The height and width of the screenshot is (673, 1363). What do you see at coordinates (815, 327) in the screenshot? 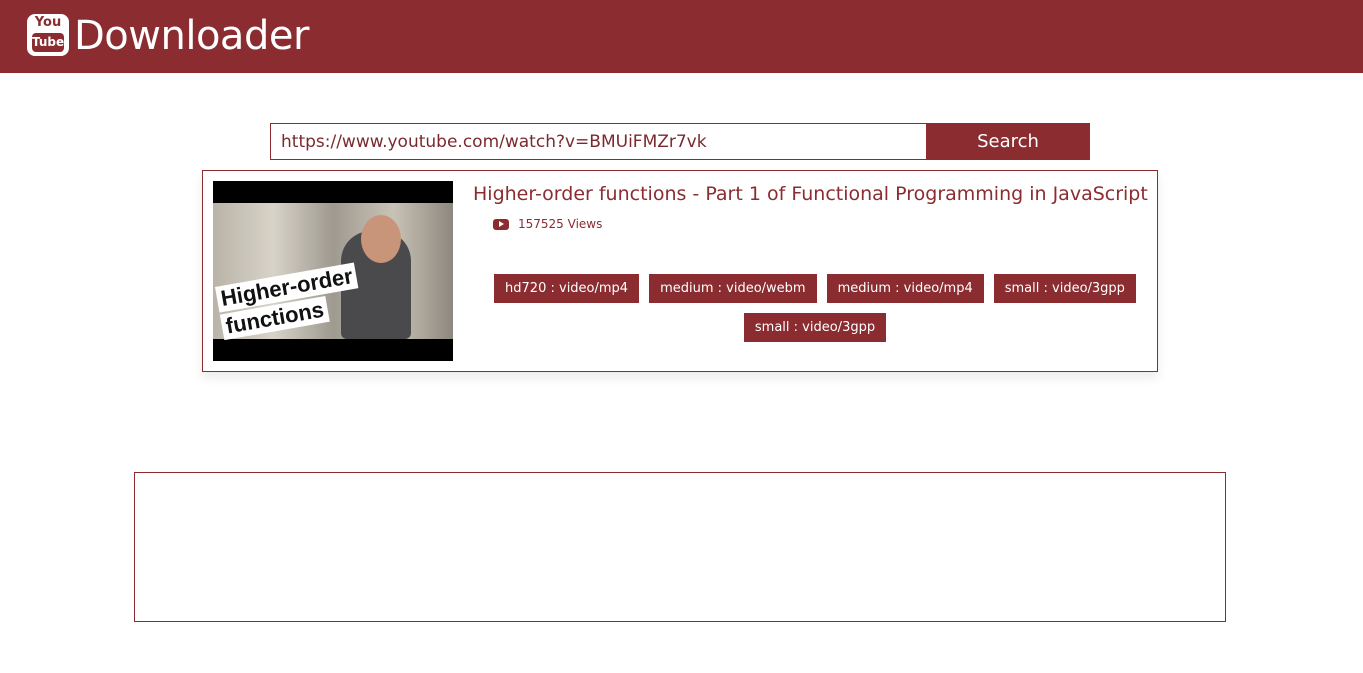
I see `format-button-small-3gpp-2: small : video/3gpp` at bounding box center [815, 327].